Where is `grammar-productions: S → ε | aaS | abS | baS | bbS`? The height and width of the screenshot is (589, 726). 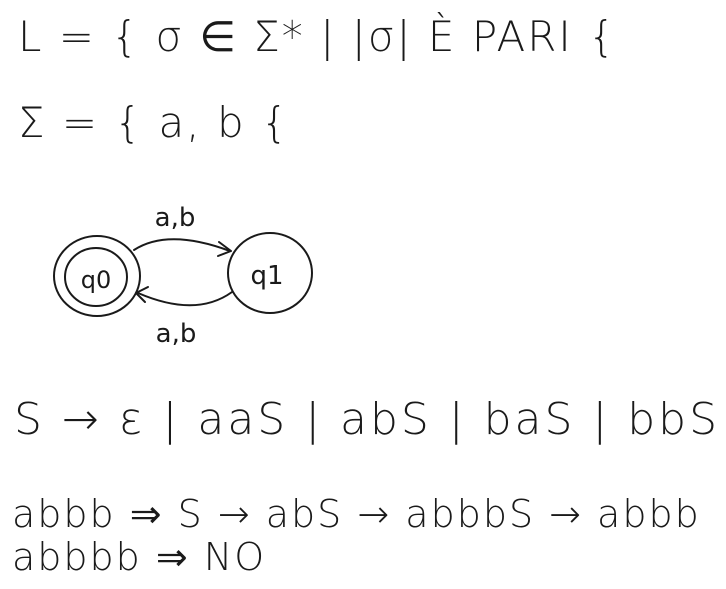 grammar-productions: S → ε | aaS | abS | baS | bbS is located at coordinates (367, 419).